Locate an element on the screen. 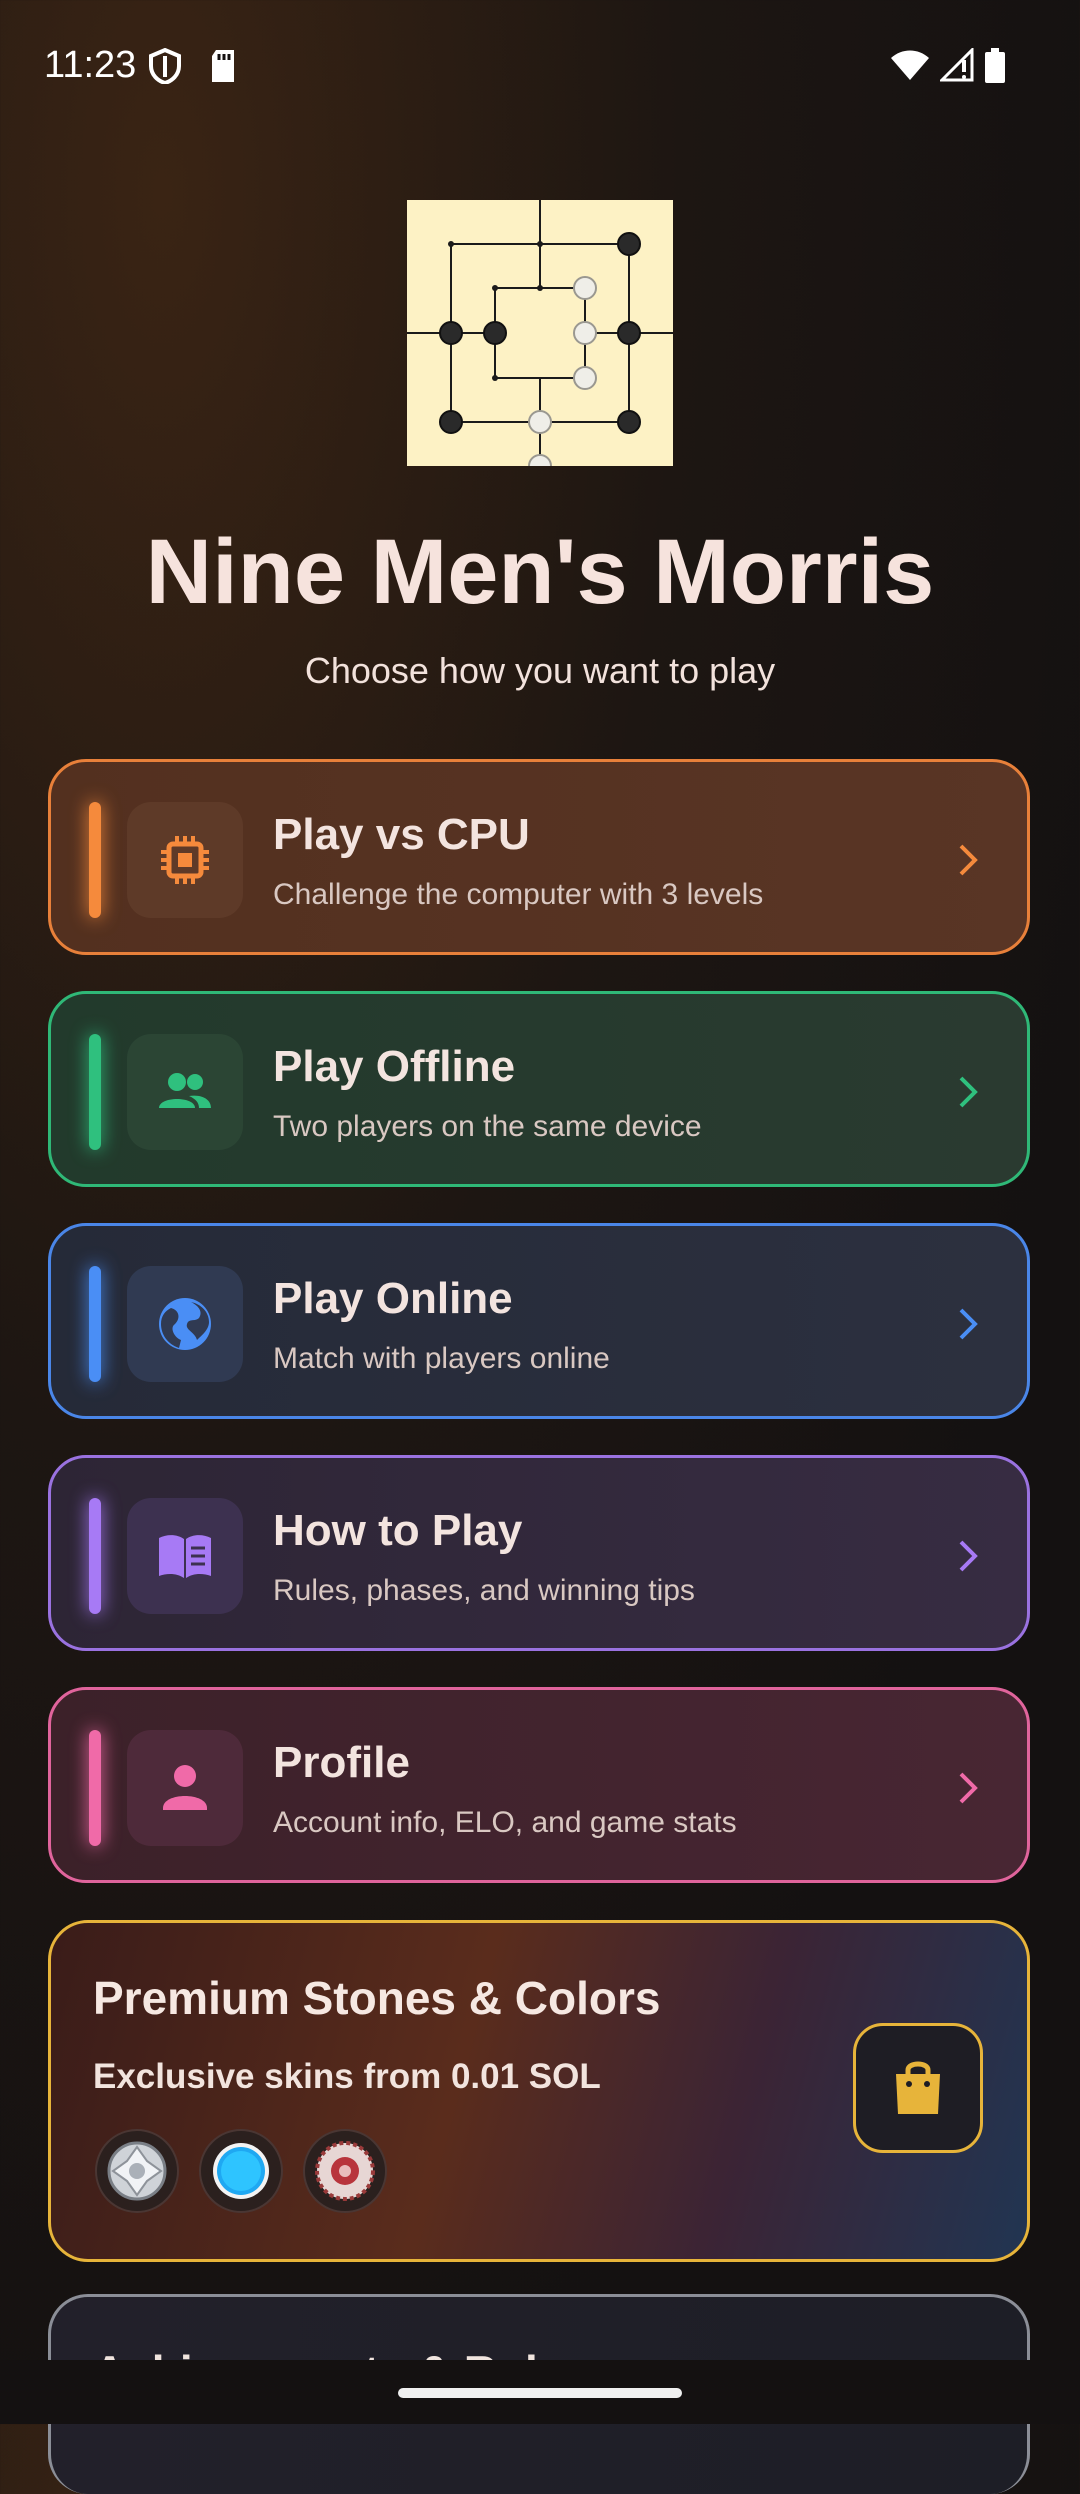 This screenshot has width=1080, height=2494. card-title: Play vs CPU is located at coordinates (401, 834).